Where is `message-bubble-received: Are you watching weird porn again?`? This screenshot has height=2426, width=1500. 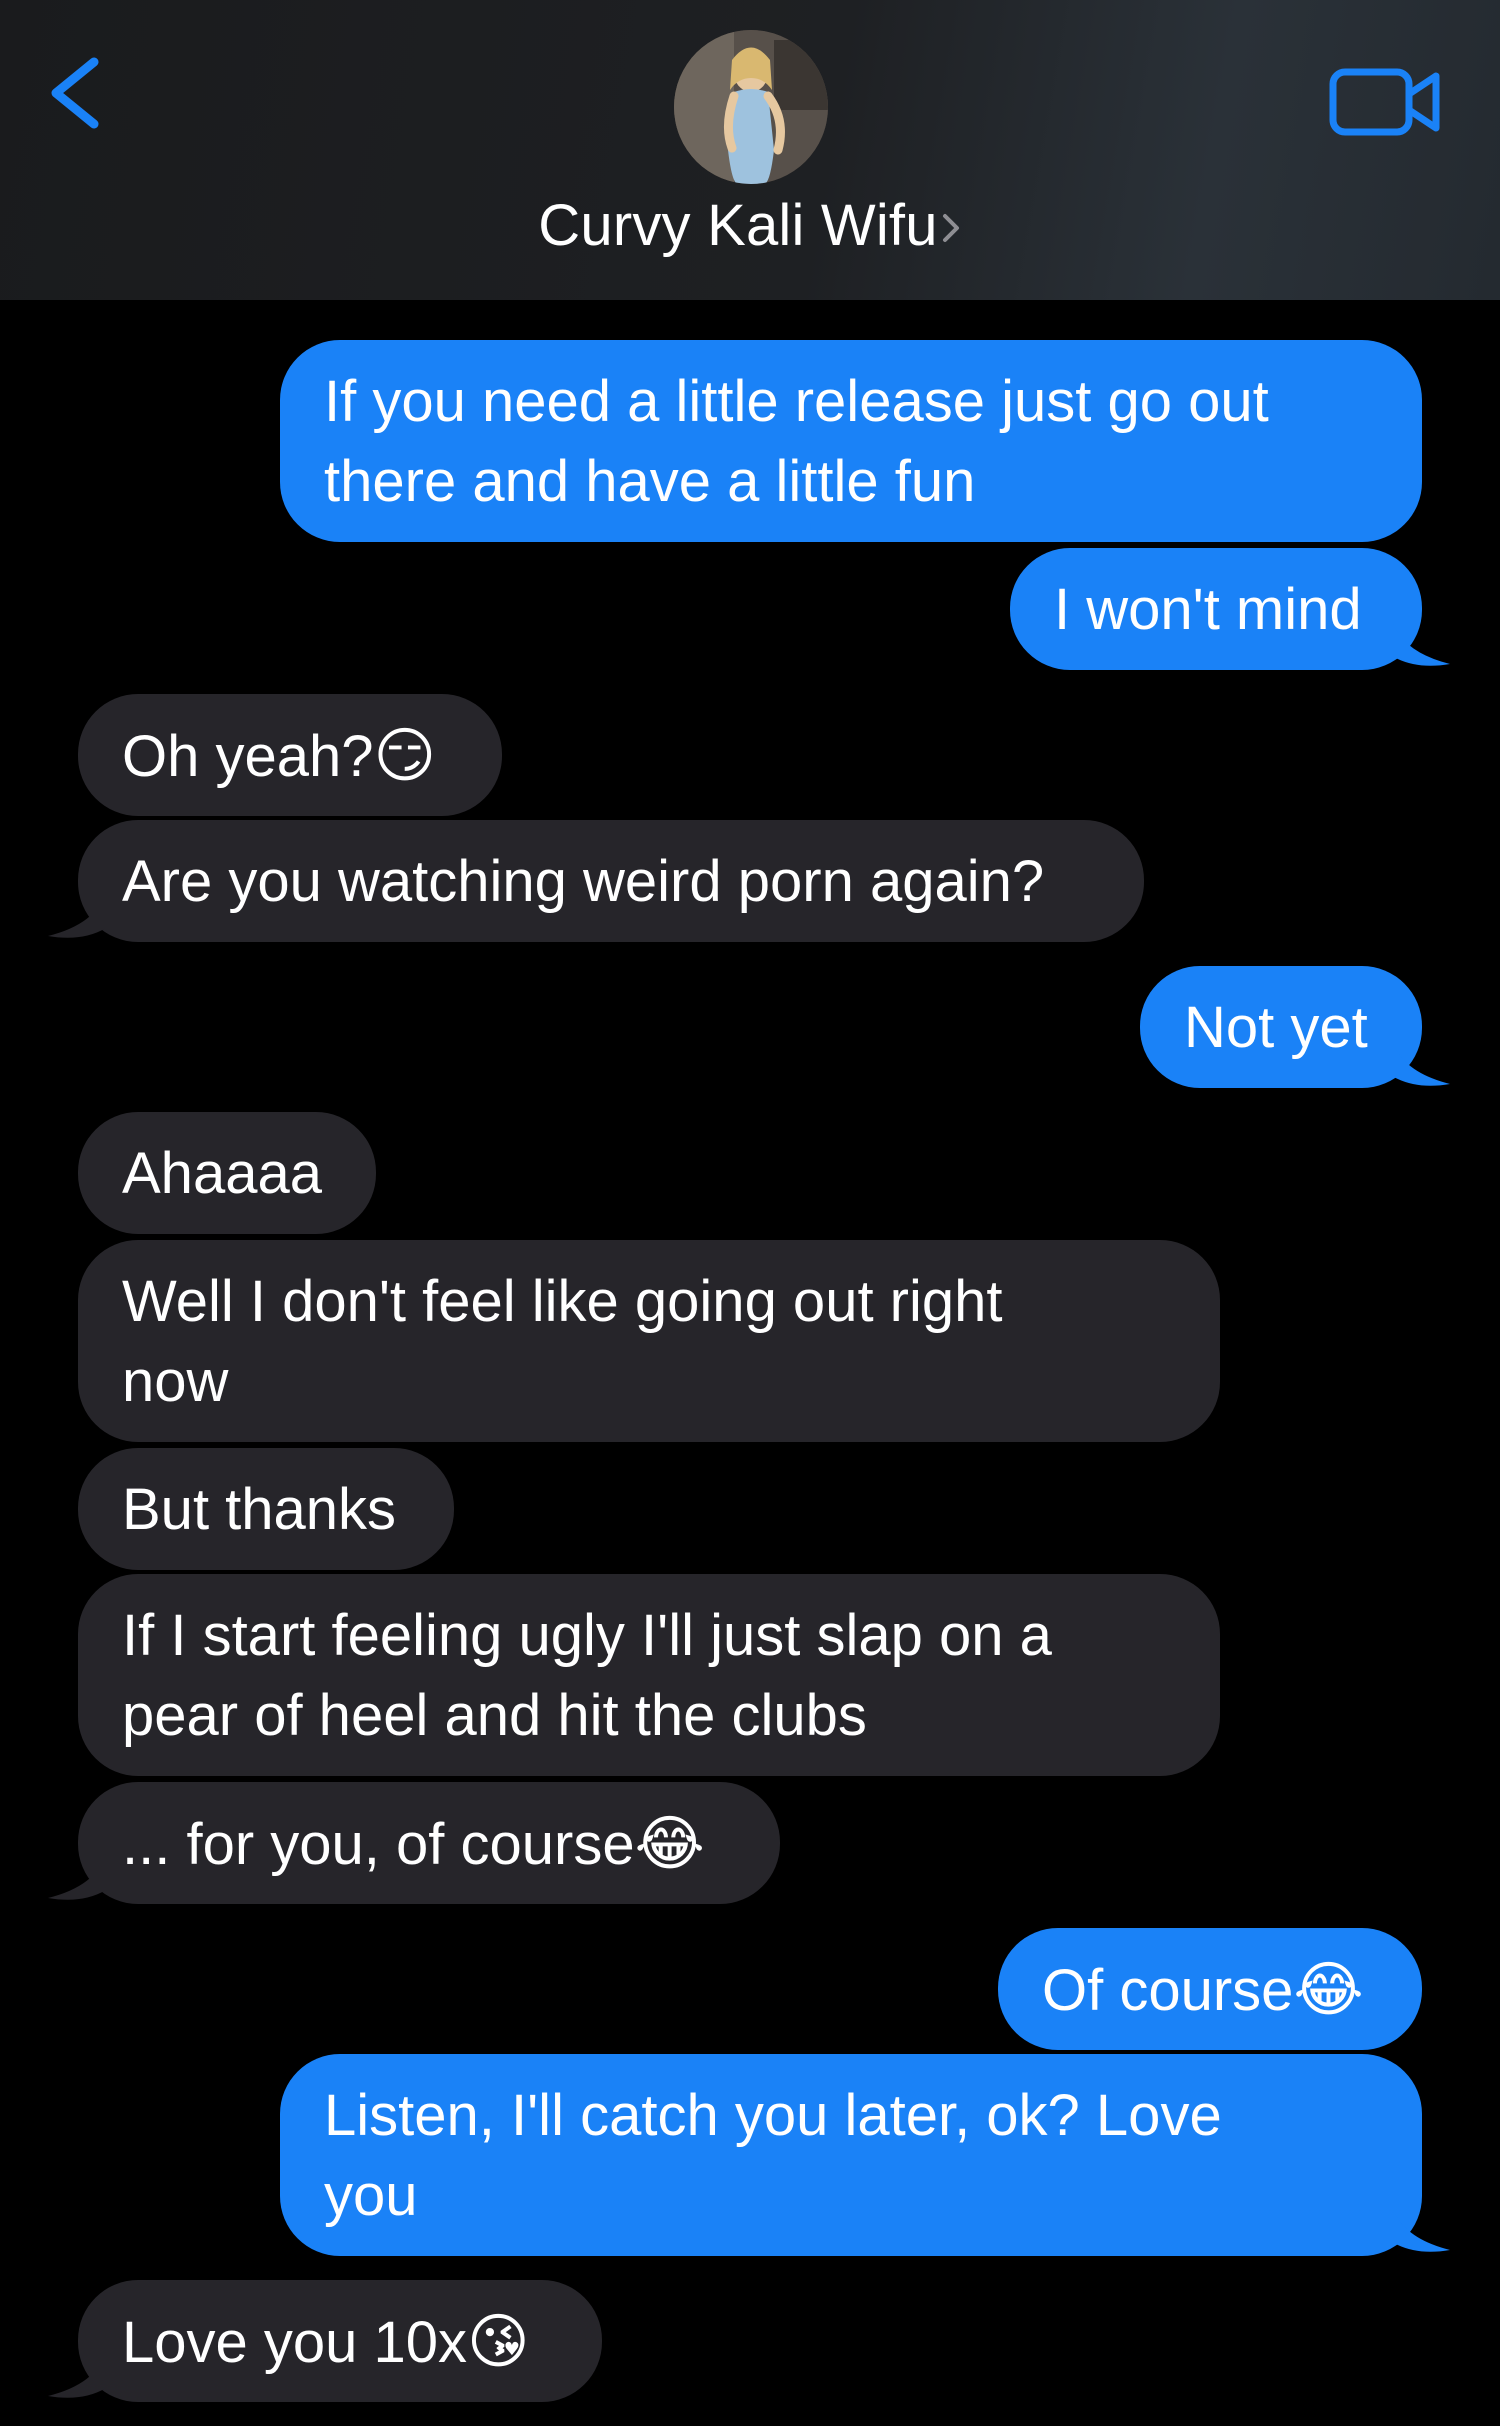
message-bubble-received: Are you watching weird porn again? is located at coordinates (611, 881).